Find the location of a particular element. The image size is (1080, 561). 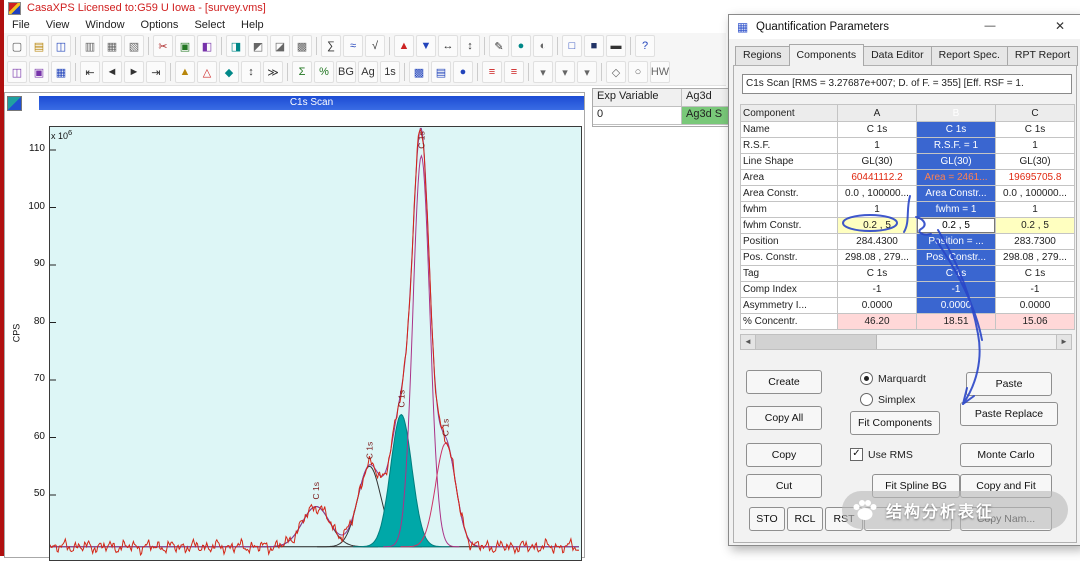

scroll-right-arrow-icon: ► is located at coordinates (1063, 342).